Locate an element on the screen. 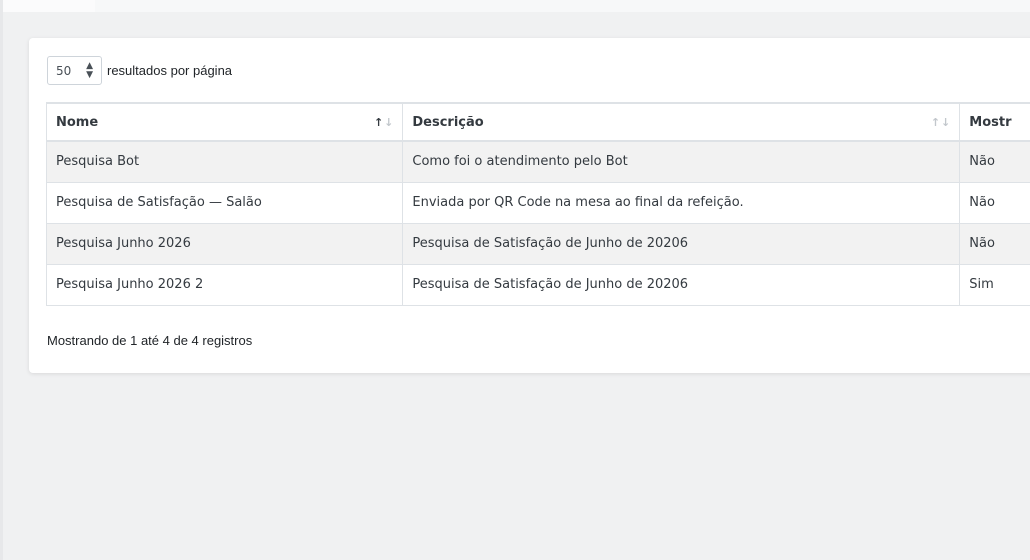 This screenshot has height=560, width=1030. page-length-select: 50 ▲ ▼ is located at coordinates (74, 70).